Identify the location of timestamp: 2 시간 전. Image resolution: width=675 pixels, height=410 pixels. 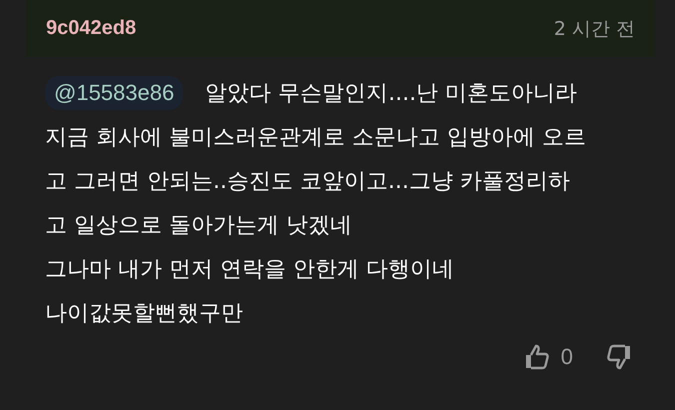
(594, 29).